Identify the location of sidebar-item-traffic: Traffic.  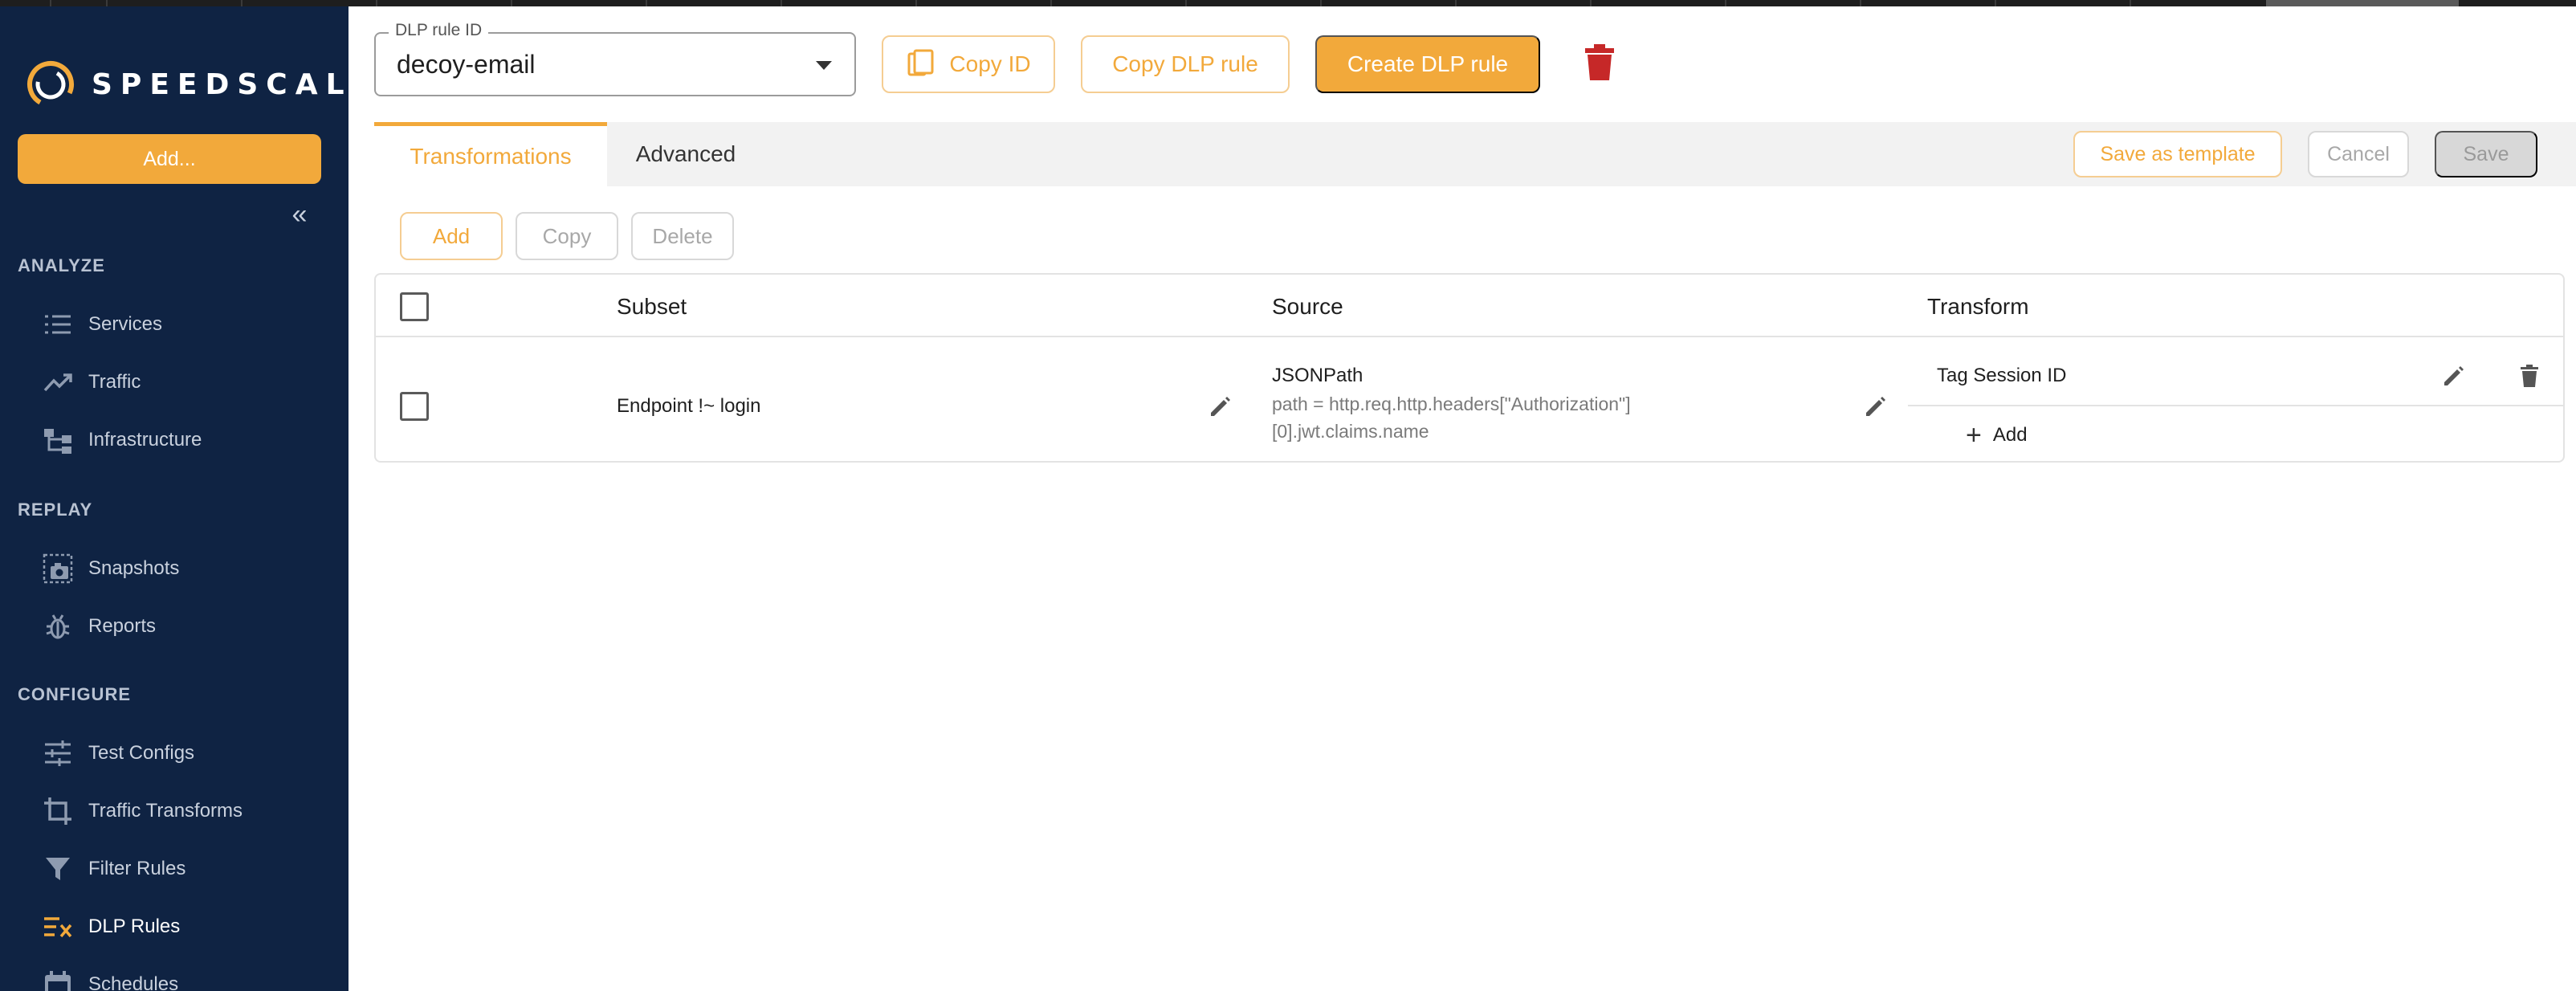
(186, 382).